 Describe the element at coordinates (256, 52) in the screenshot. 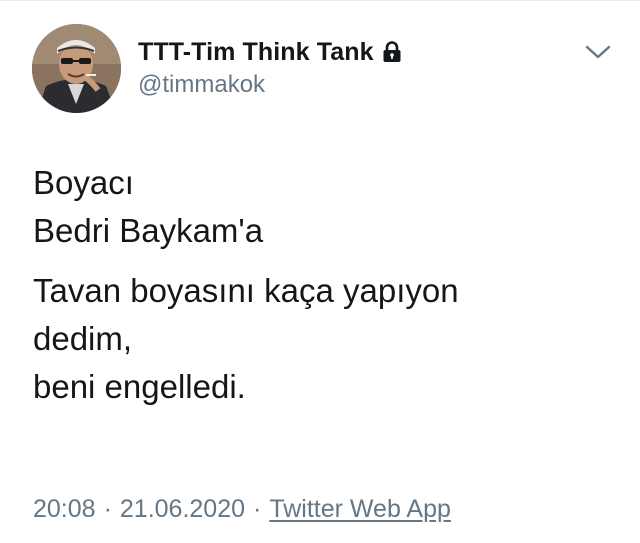

I see `author-display-name: TTT-Tim Think Tank` at that location.